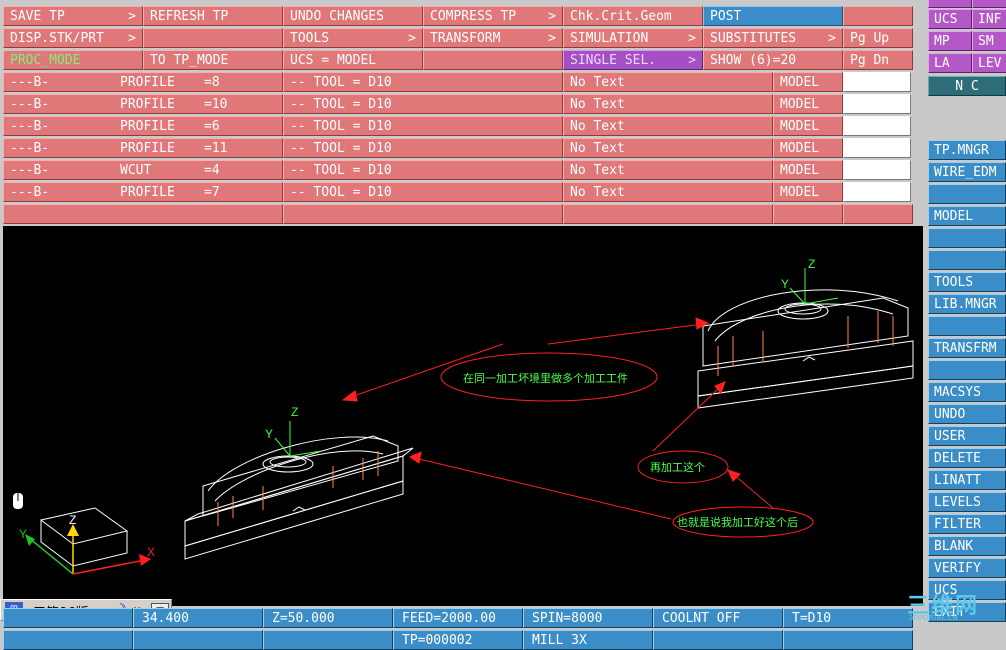  Describe the element at coordinates (151, 552) in the screenshot. I see `world-x-label: X` at that location.